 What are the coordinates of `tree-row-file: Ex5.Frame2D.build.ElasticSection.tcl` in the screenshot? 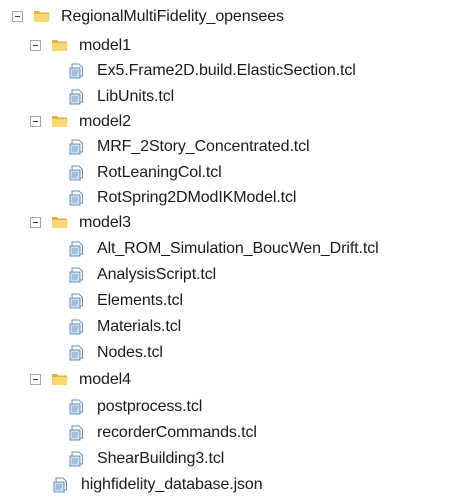 It's located at (228, 71).